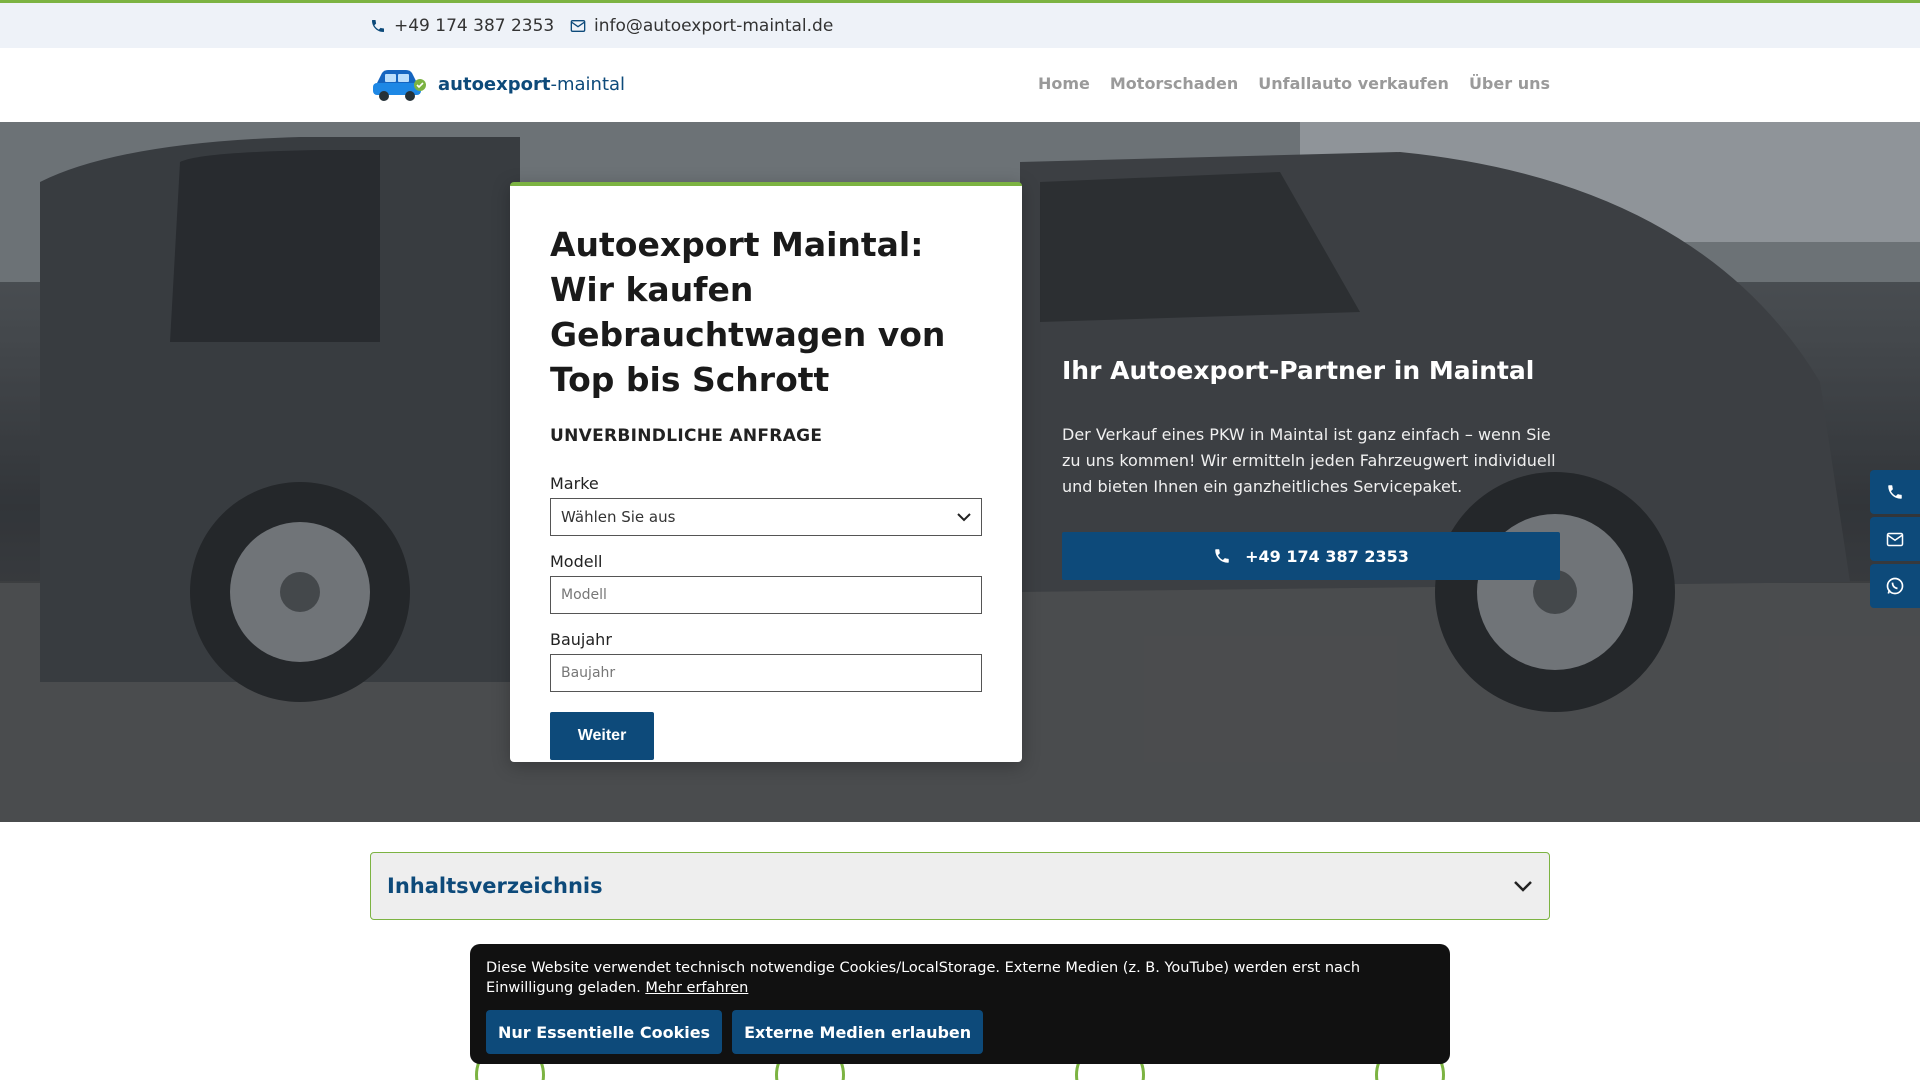 The image size is (1920, 1080). What do you see at coordinates (1327, 556) in the screenshot?
I see `hero-phone-text: +49 174 387 2353` at bounding box center [1327, 556].